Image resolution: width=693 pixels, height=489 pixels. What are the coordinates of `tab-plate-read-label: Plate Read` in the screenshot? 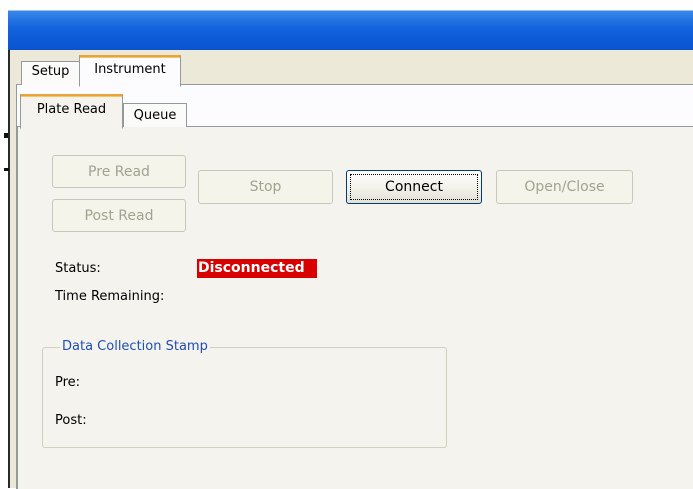 It's located at (71, 109).